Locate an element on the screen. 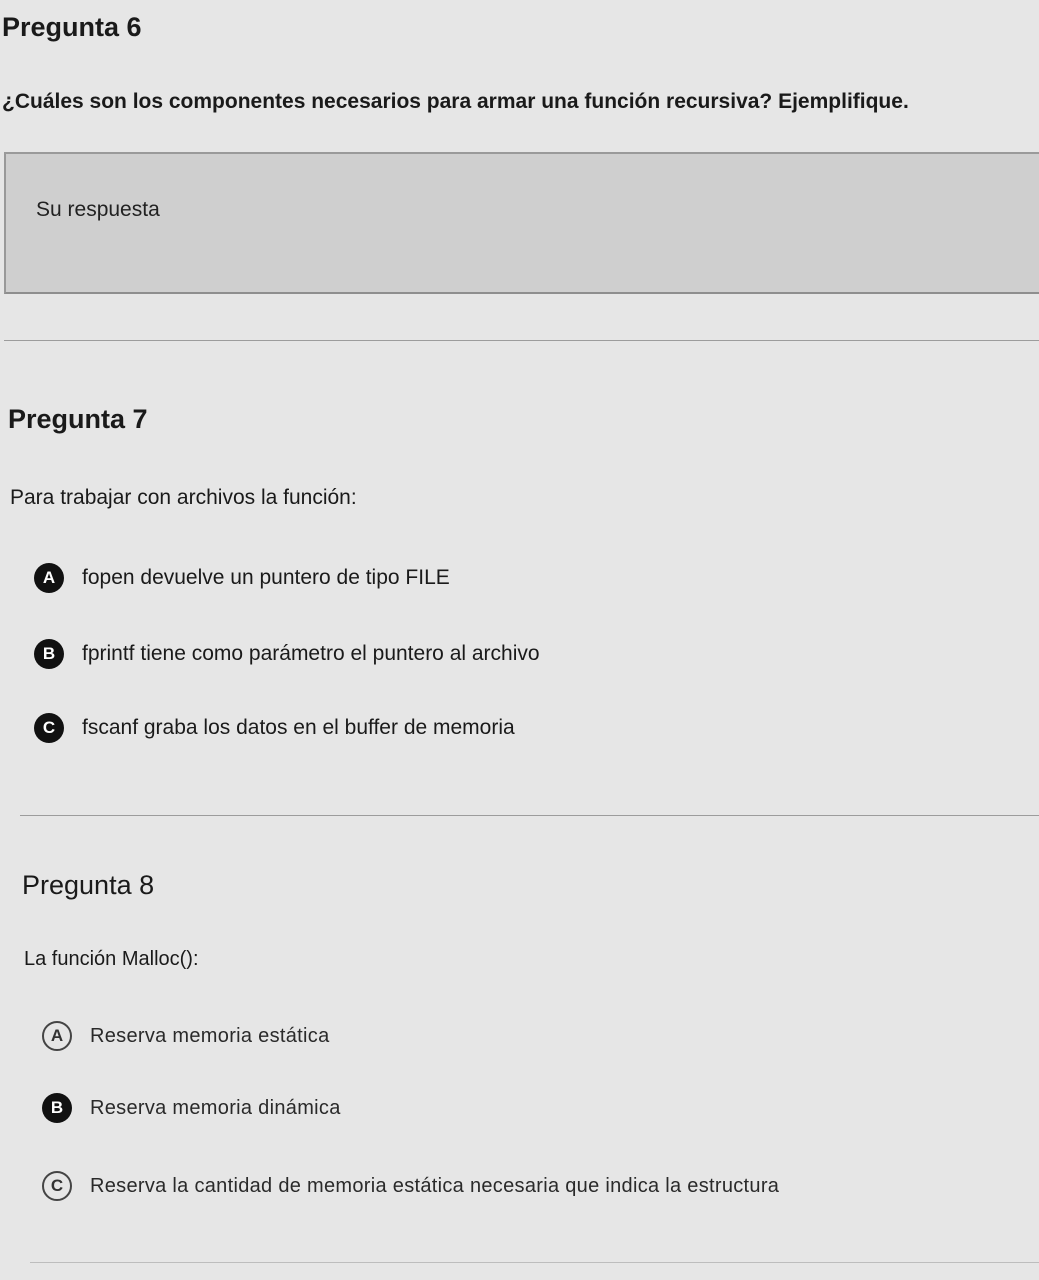 Image resolution: width=1039 pixels, height=1280 pixels. option-b-text: Reserva memoria dinámica is located at coordinates (215, 1107).